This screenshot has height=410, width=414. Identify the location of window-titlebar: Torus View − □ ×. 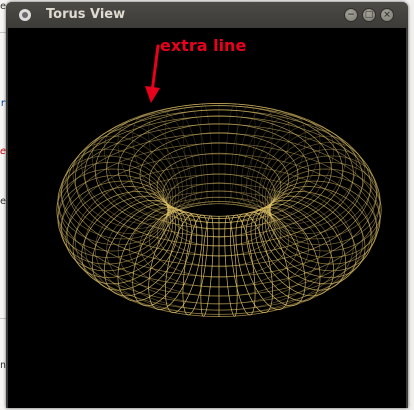
(207, 15).